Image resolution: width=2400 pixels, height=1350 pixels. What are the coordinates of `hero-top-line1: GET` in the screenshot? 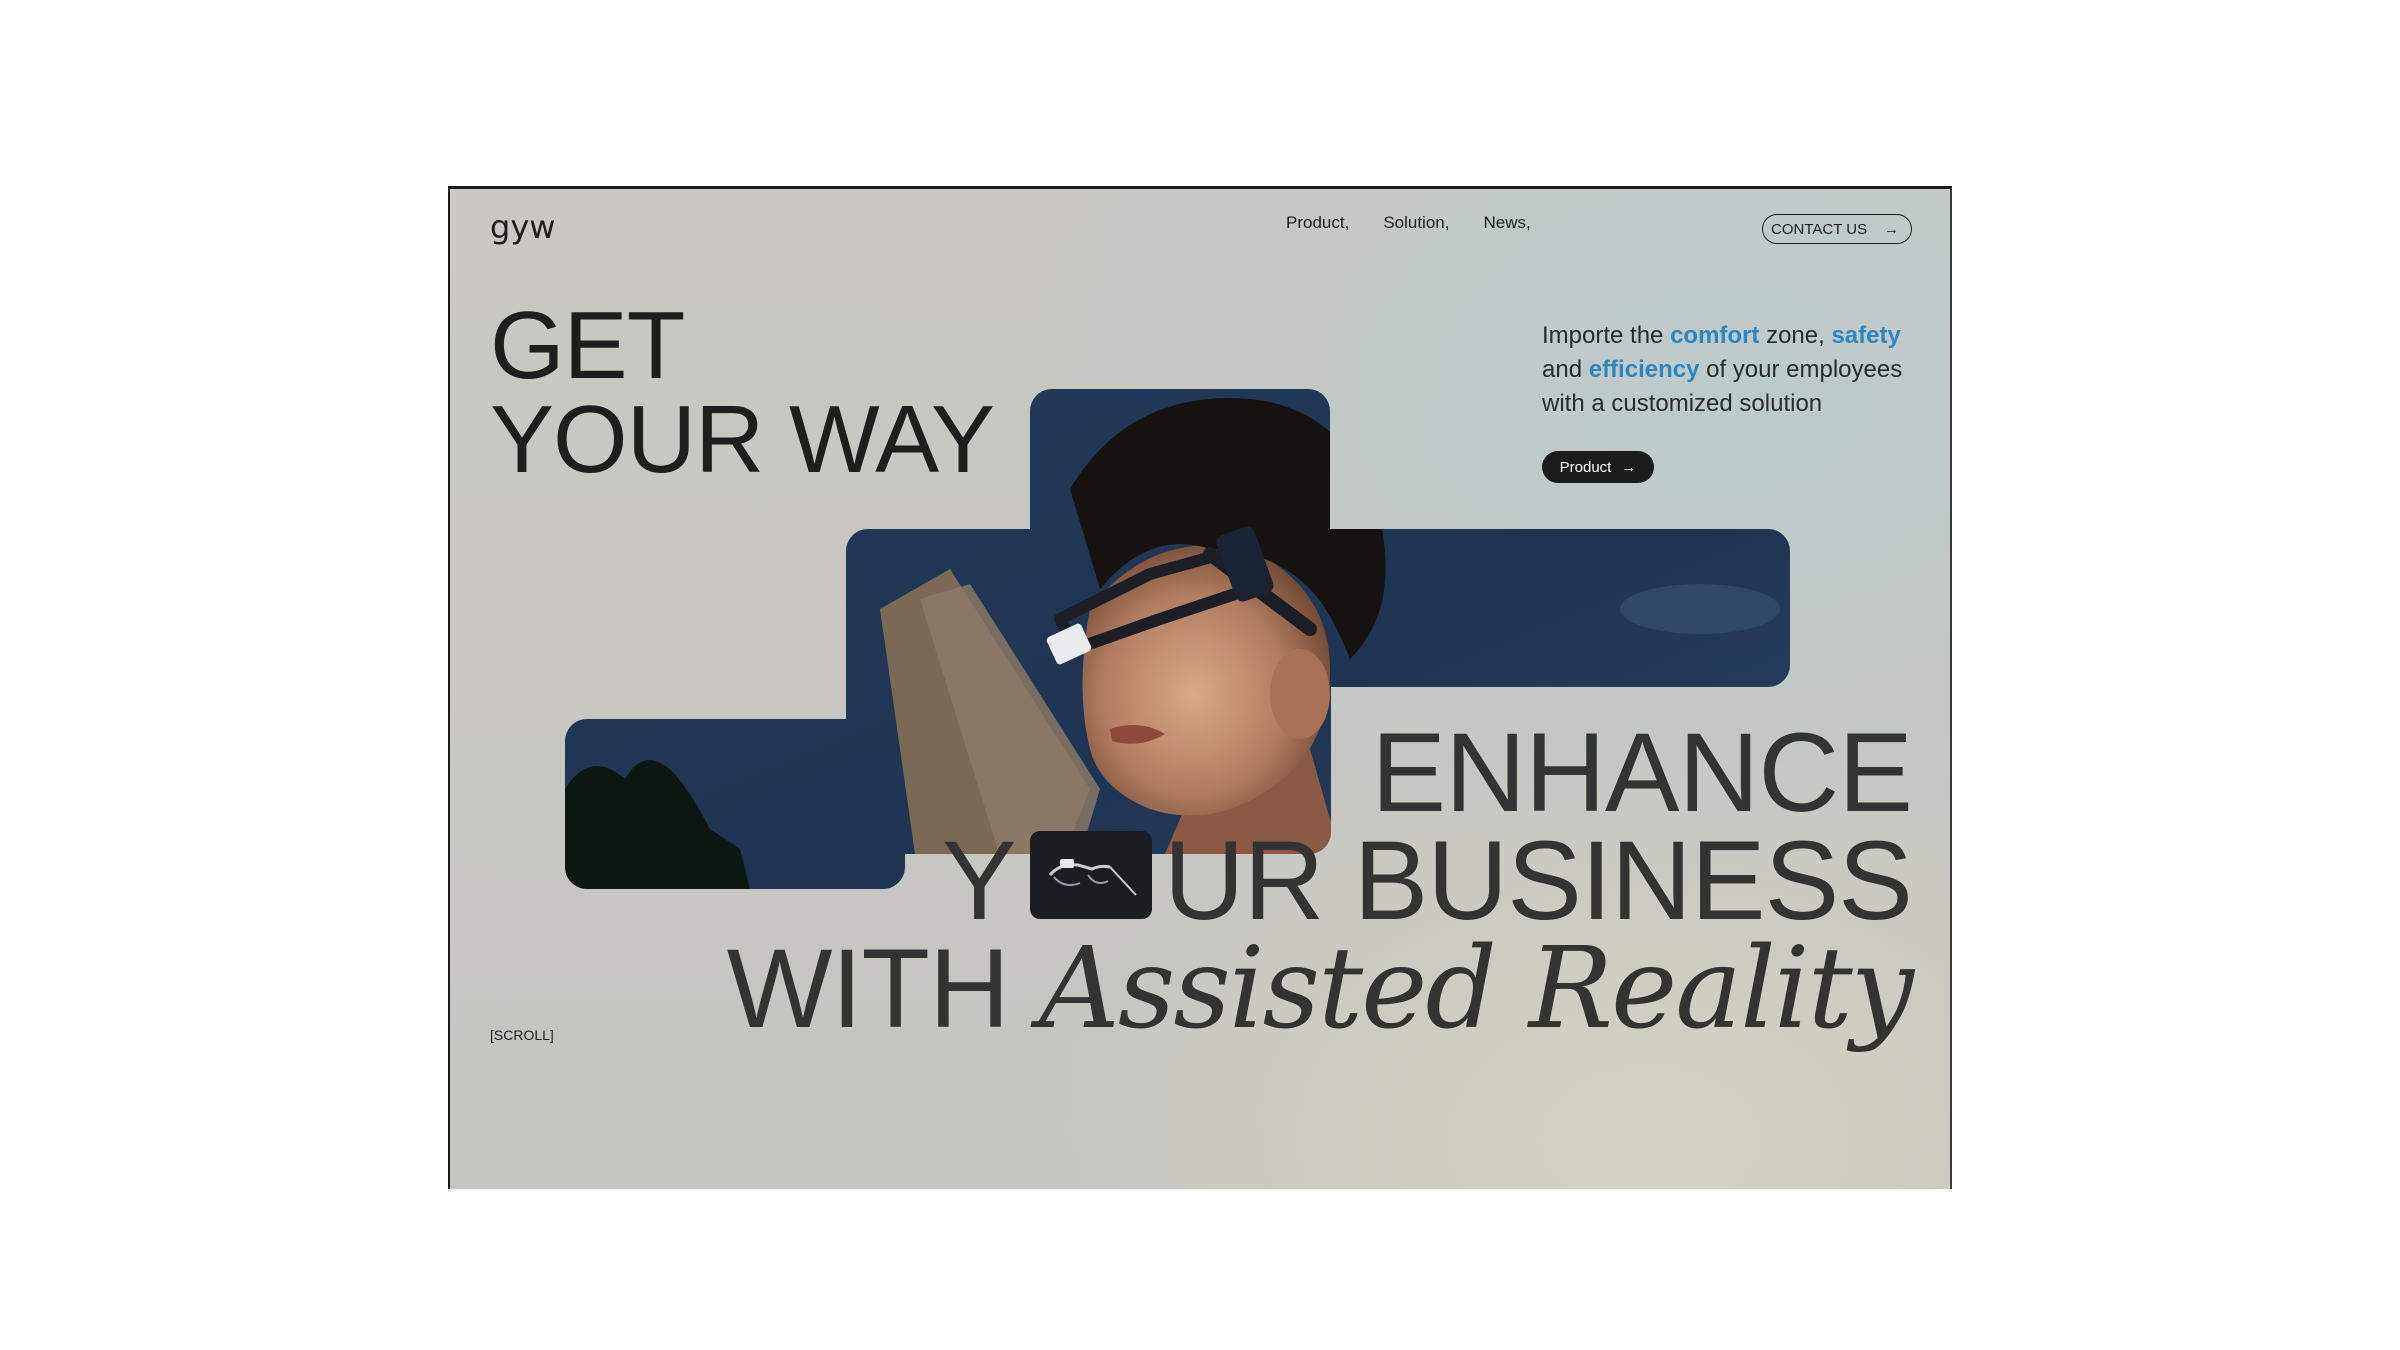 It's located at (587, 345).